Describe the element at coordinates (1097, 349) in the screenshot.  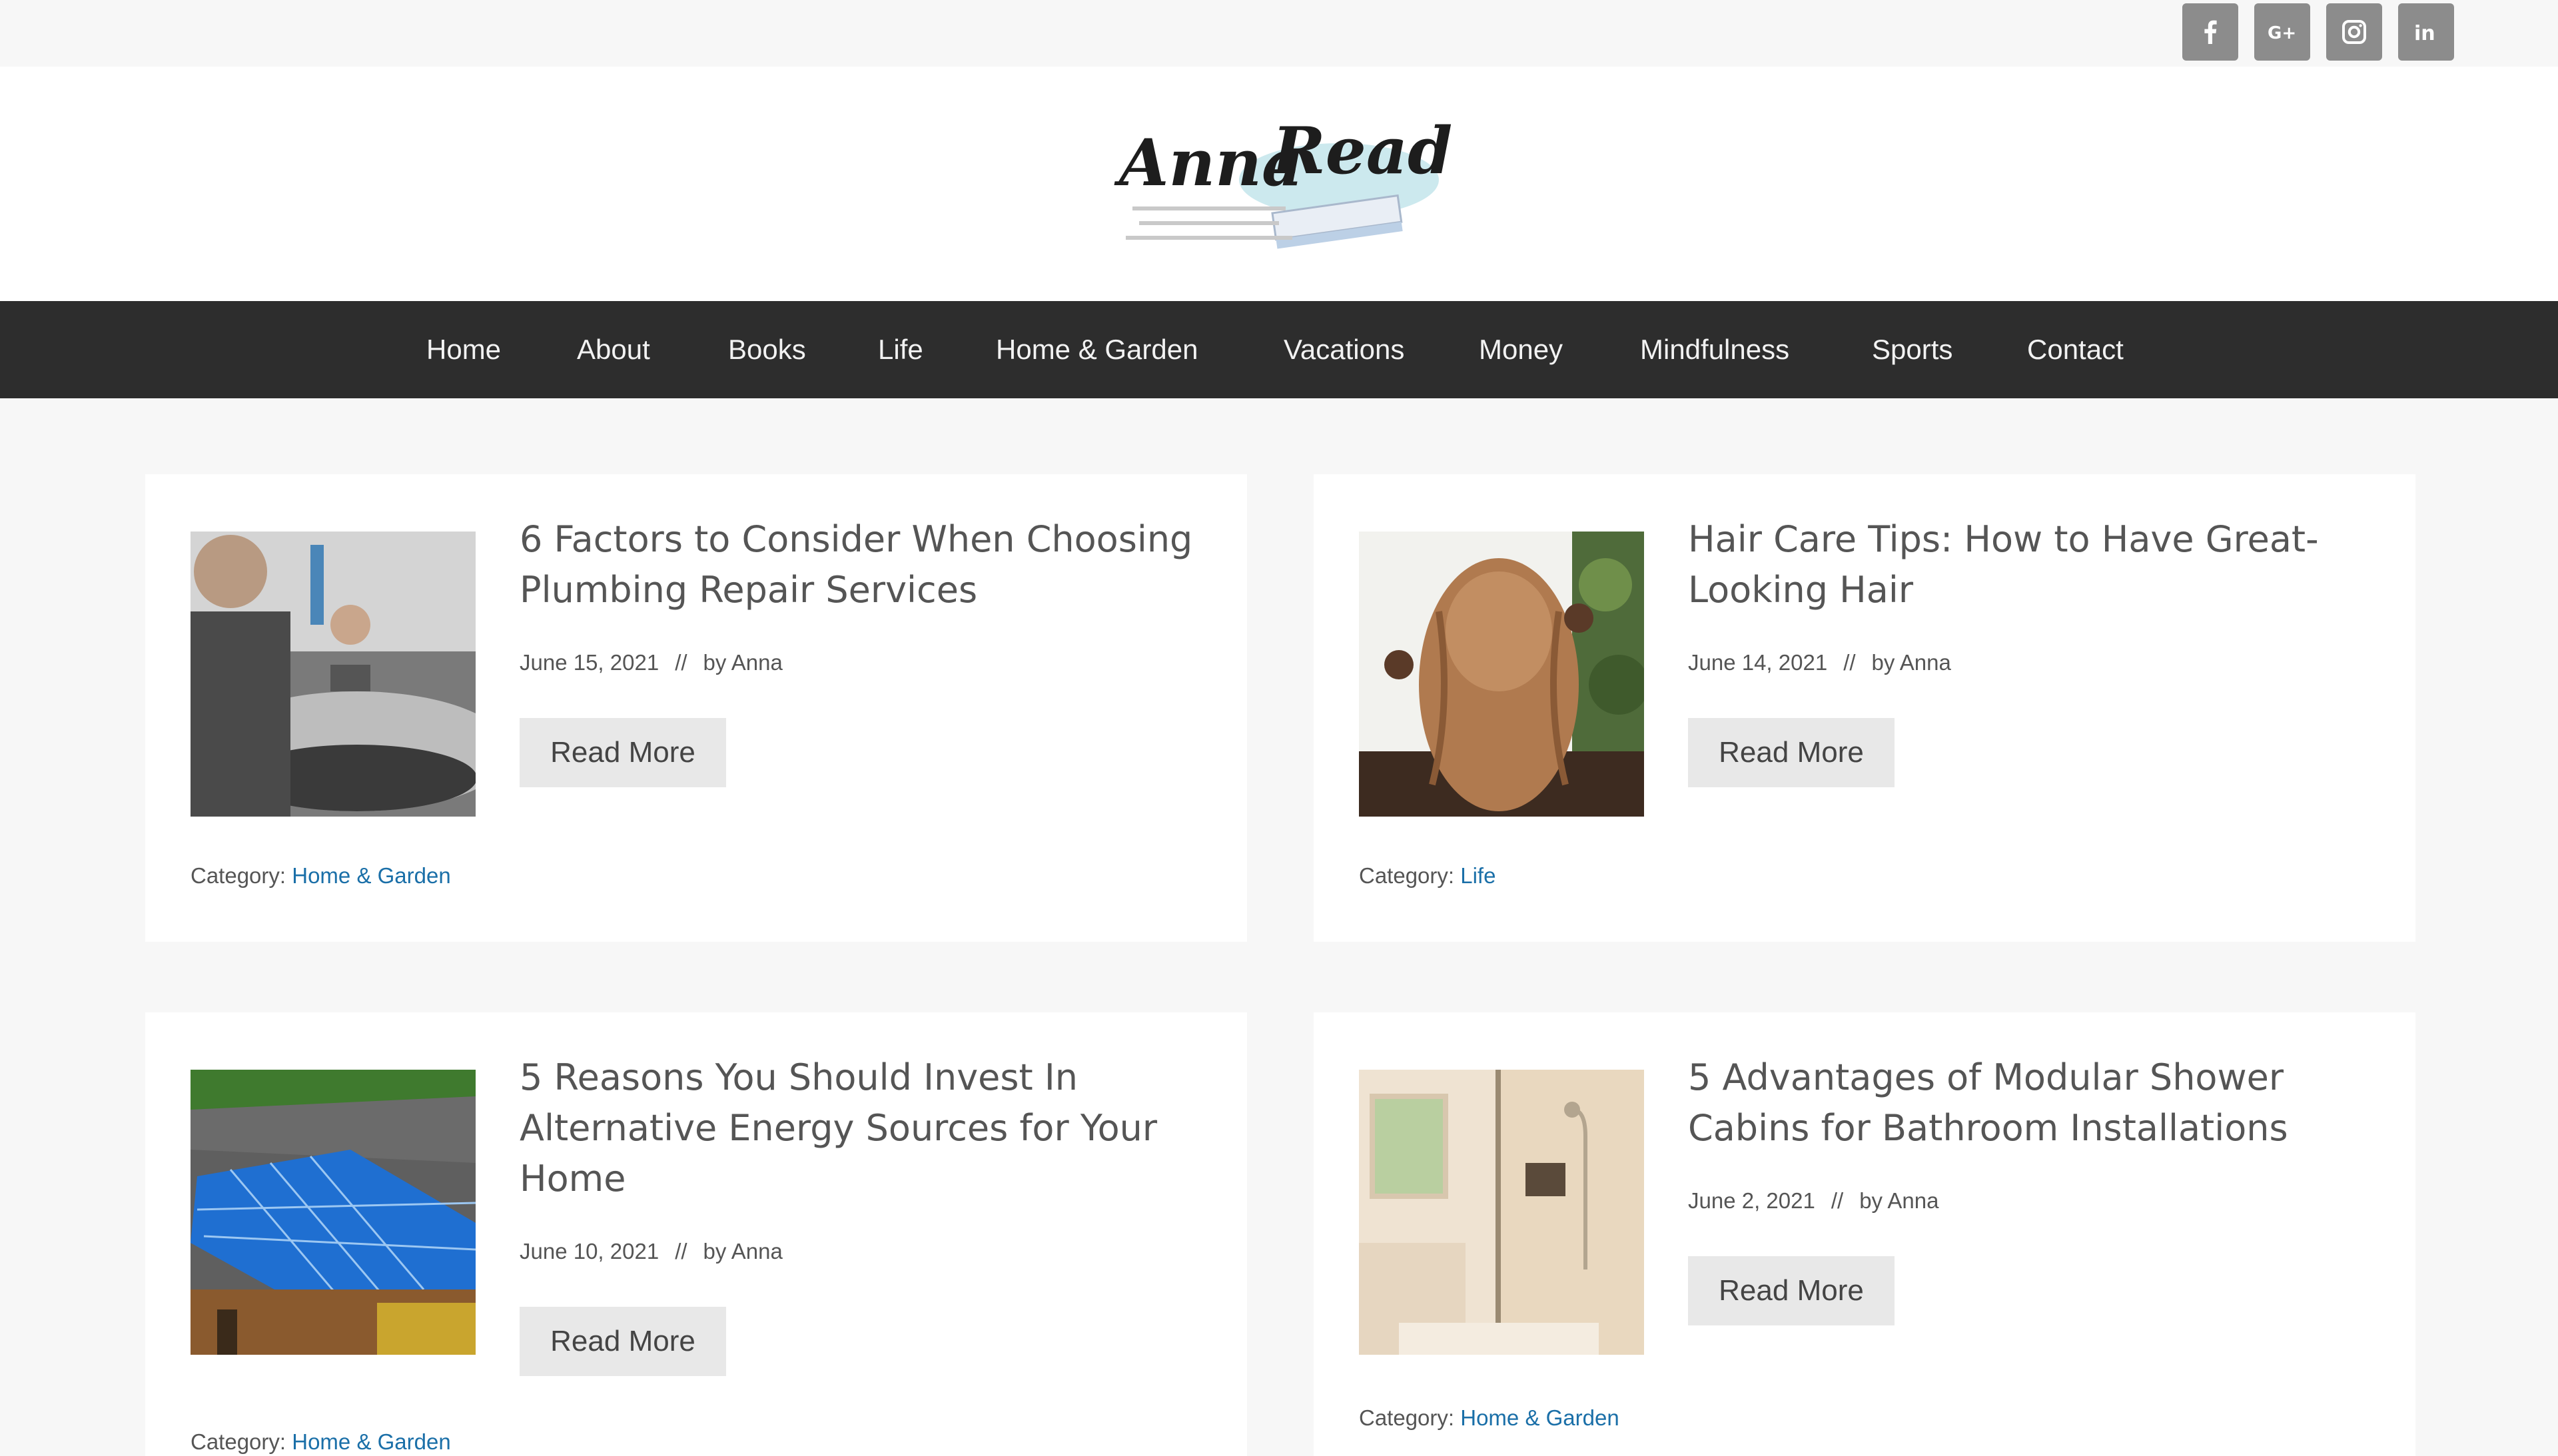
I see `nav-item-home-garden: Home & Garden` at that location.